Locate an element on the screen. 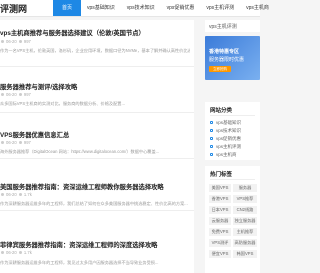 The width and height of the screenshot is (320, 273). tag-link: 便宜VPS is located at coordinates (220, 254).